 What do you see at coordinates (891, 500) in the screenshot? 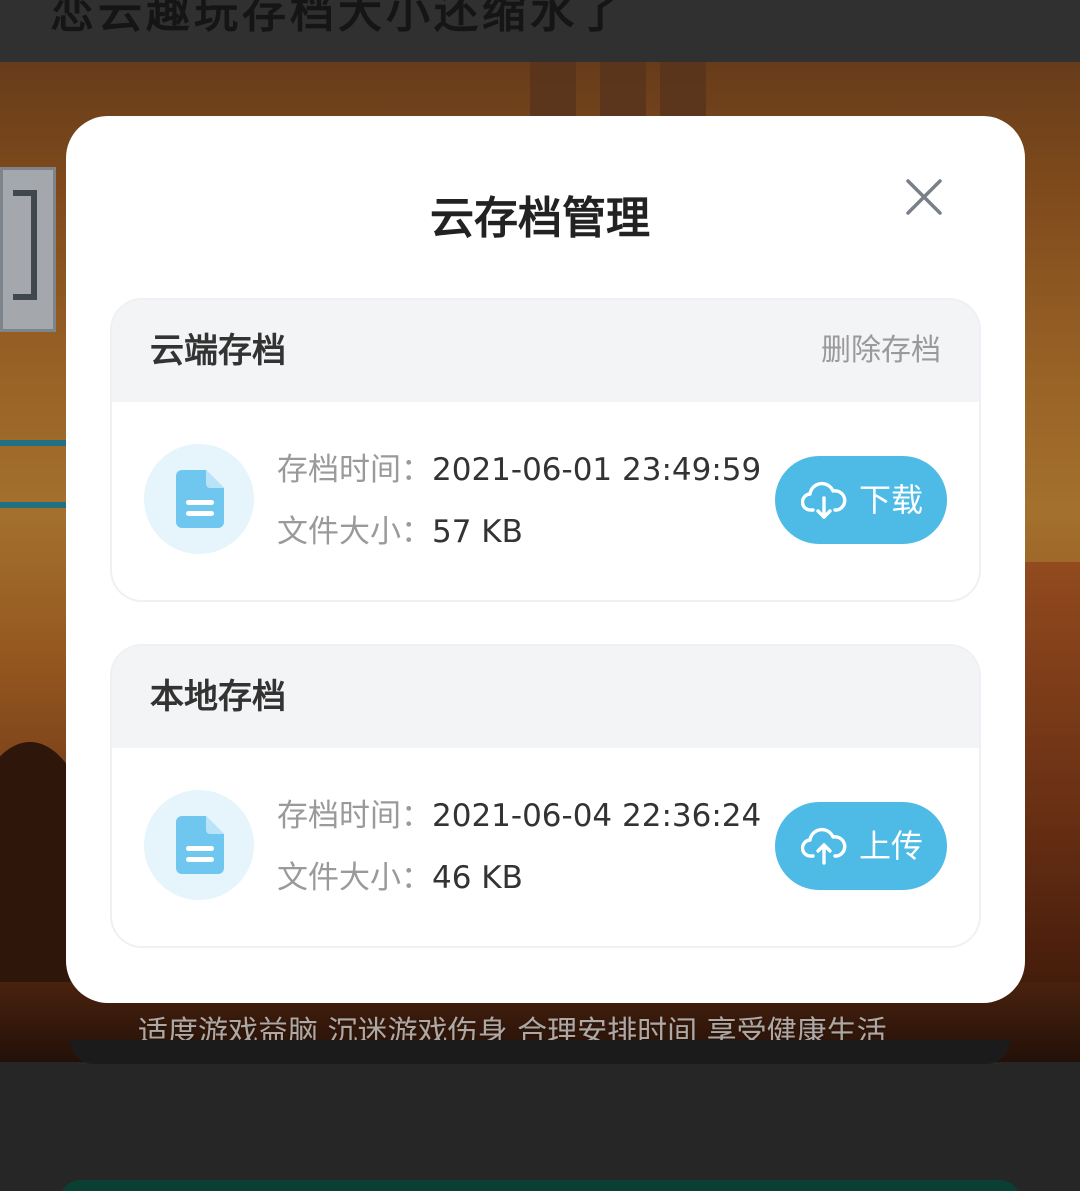
I see `download-label: 下载` at bounding box center [891, 500].